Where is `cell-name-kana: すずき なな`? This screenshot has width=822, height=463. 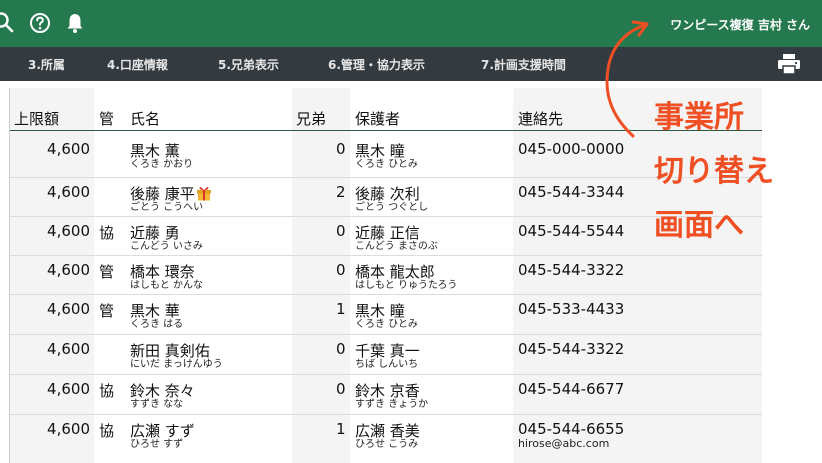 cell-name-kana: すずき なな is located at coordinates (157, 404).